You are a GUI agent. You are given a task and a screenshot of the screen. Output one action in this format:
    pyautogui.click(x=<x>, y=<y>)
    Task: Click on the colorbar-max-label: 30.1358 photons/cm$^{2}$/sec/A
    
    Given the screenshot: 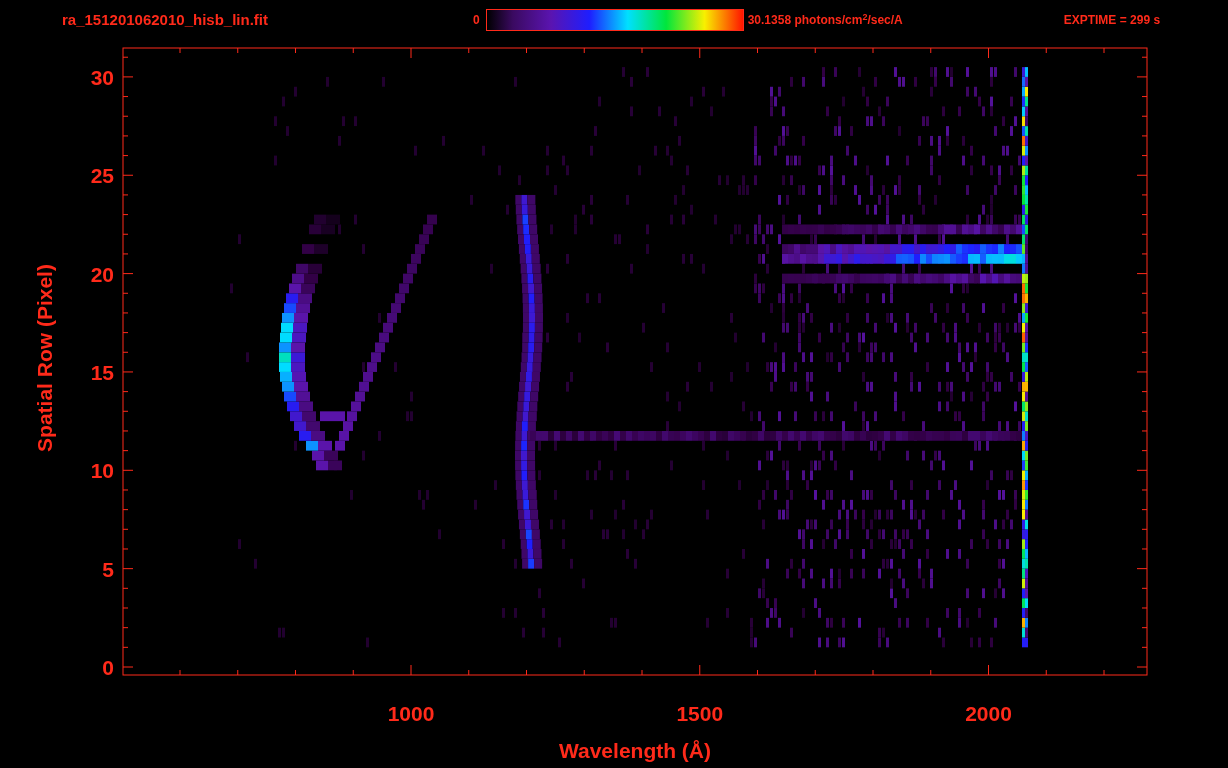 What is the action you would take?
    pyautogui.click(x=825, y=20)
    